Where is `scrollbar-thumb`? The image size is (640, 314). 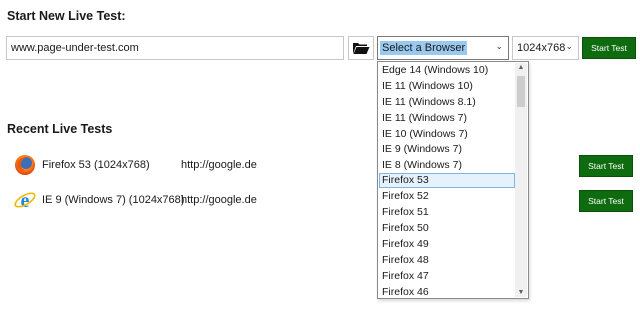
scrollbar-thumb is located at coordinates (521, 91).